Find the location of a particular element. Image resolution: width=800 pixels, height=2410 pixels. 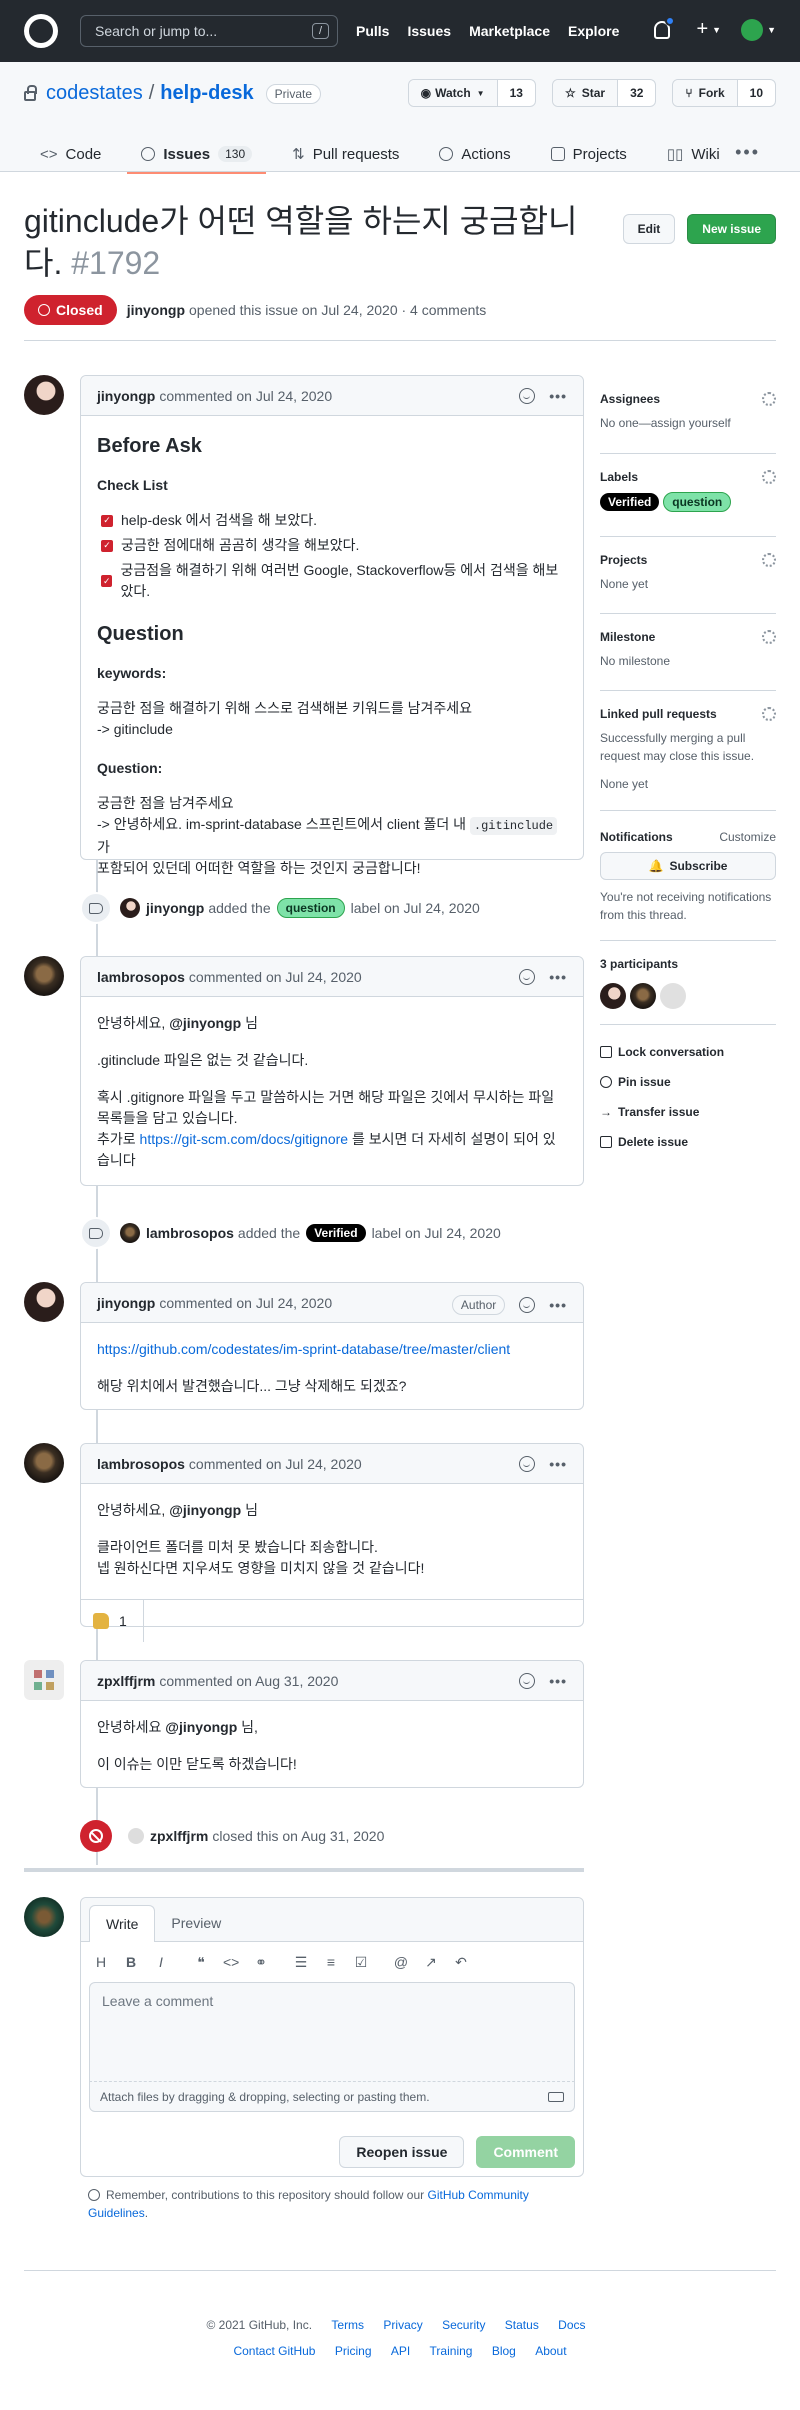

watch-button: ◉ Watch ▼ is located at coordinates (453, 93).